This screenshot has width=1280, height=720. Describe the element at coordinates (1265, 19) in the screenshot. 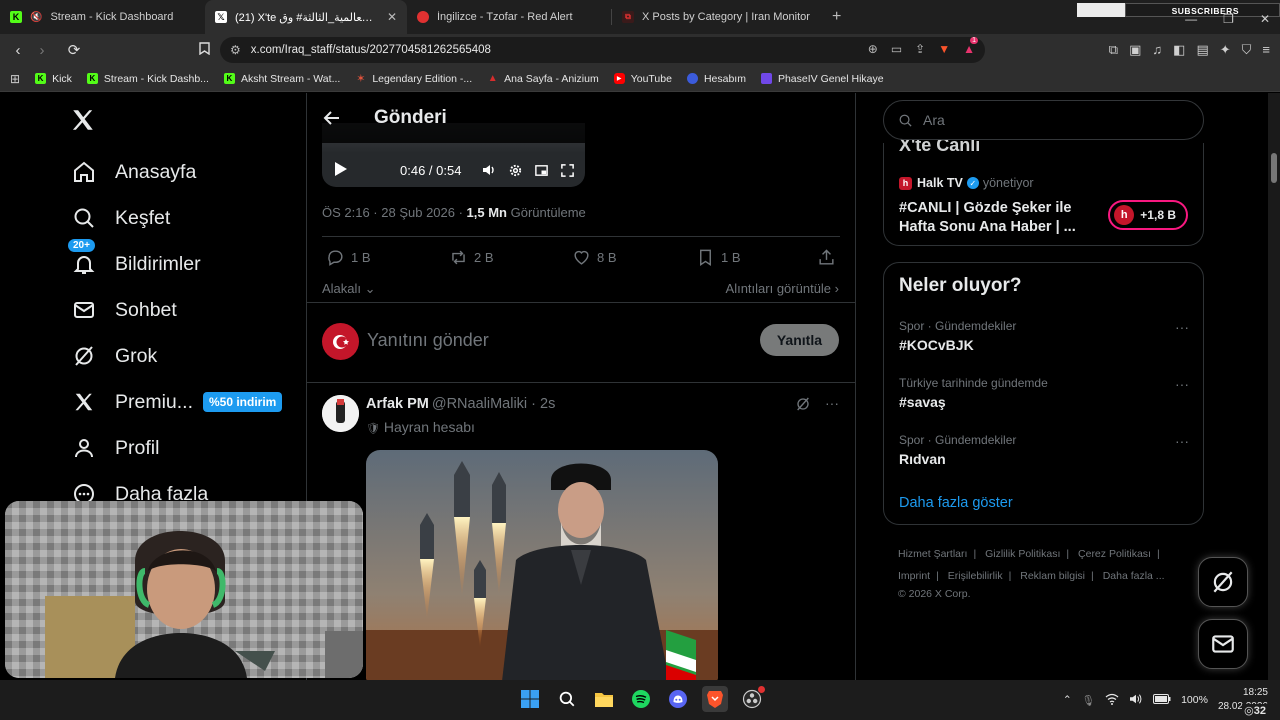

I see `close-window-icon: ✕` at that location.